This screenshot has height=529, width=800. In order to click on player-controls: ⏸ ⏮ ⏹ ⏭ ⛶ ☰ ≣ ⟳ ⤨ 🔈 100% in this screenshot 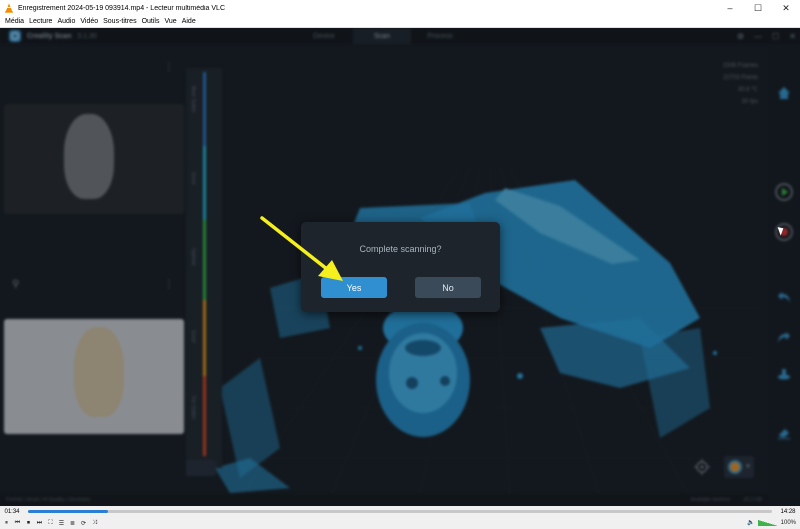, I will do `click(400, 523)`.